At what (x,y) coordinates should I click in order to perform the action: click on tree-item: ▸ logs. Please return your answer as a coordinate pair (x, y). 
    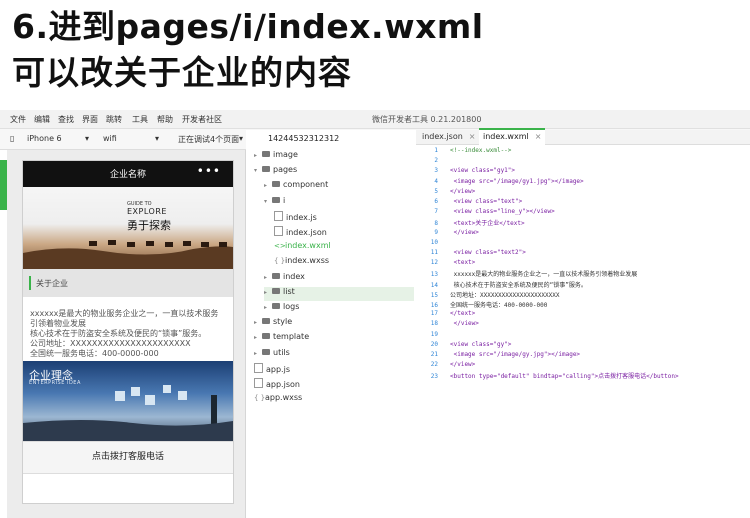
    Looking at the image, I should click on (339, 309).